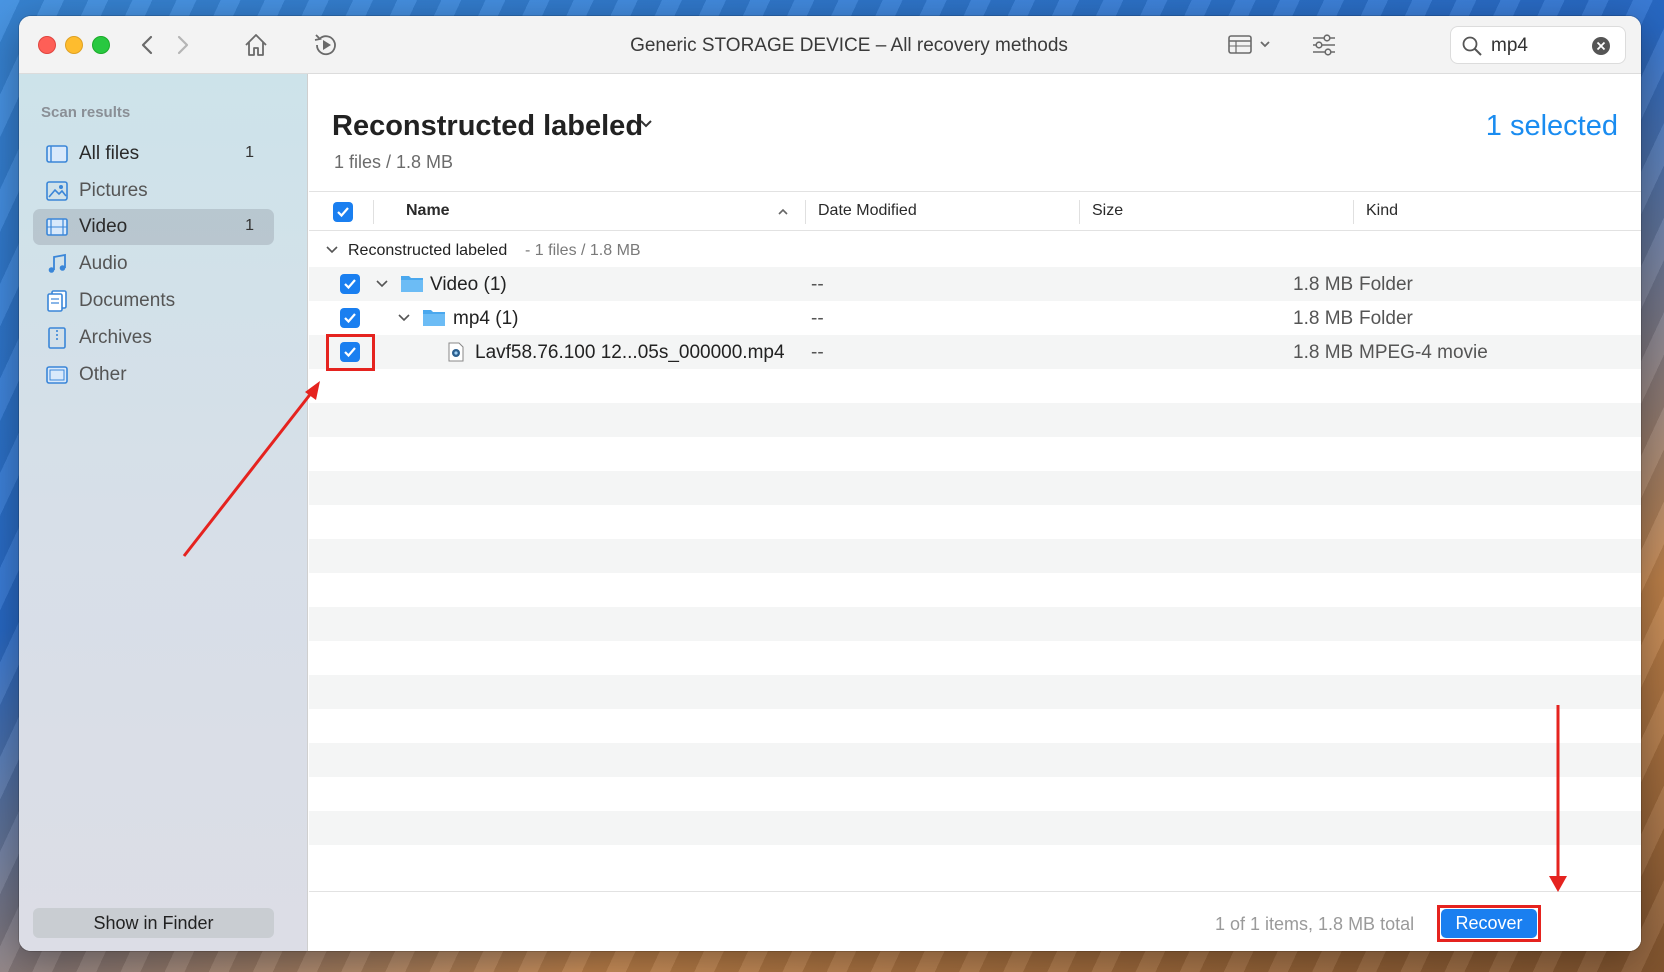  What do you see at coordinates (153, 375) in the screenshot?
I see `sidebar-item-other: Other` at bounding box center [153, 375].